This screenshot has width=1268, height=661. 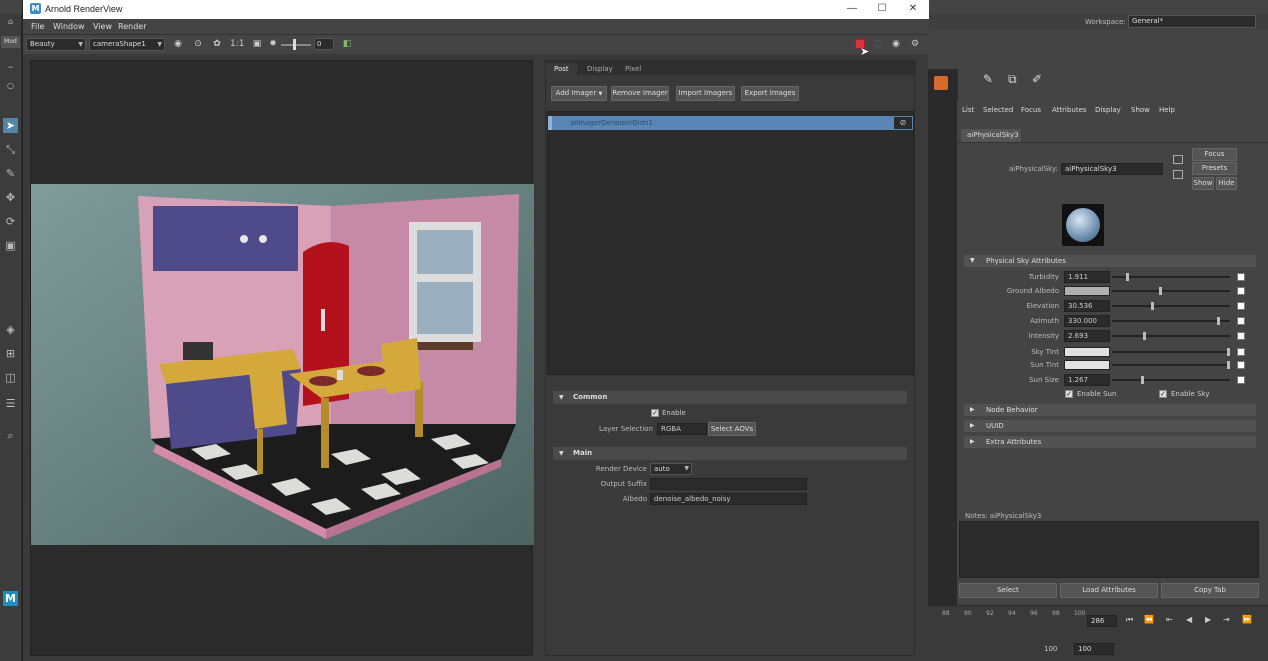 I want to click on select-button: Select, so click(x=1008, y=590).